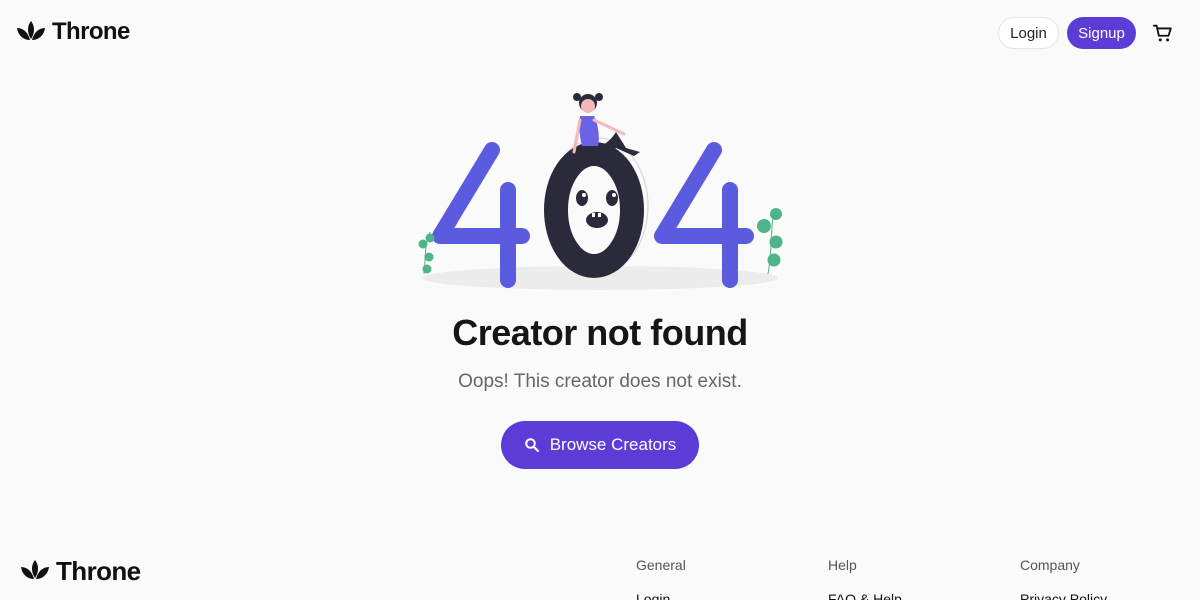 The height and width of the screenshot is (600, 1200). What do you see at coordinates (865, 578) in the screenshot?
I see `footer-column-help: Help FAQ & Help` at bounding box center [865, 578].